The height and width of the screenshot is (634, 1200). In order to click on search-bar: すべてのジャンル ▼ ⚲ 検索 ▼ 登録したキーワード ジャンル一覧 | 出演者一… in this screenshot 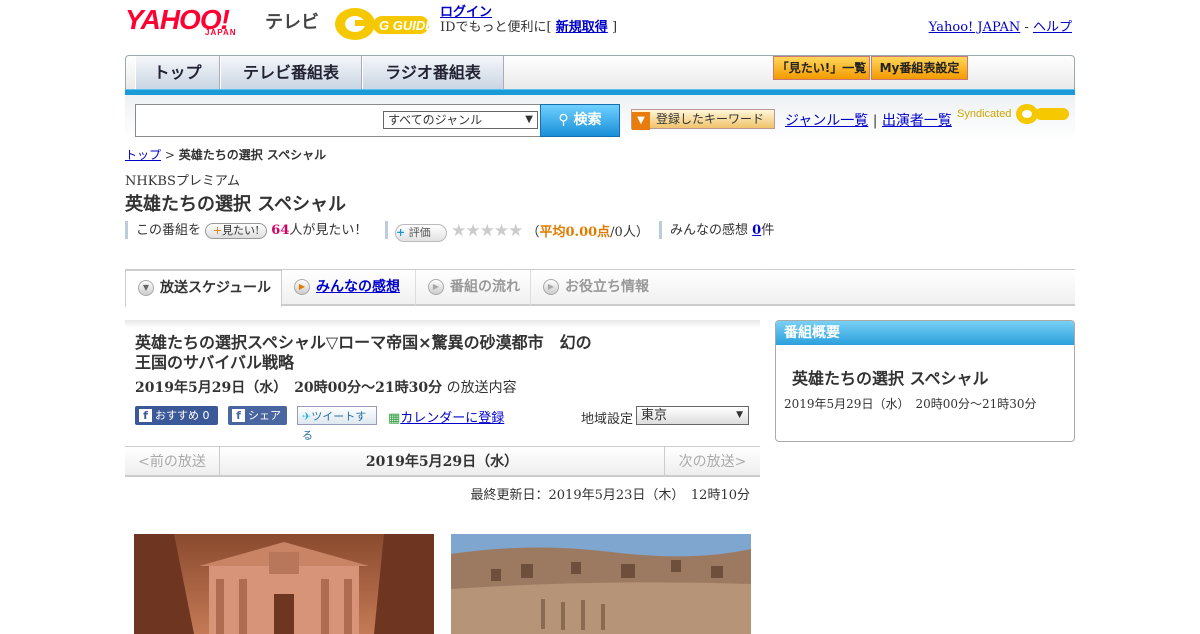, I will do `click(600, 117)`.